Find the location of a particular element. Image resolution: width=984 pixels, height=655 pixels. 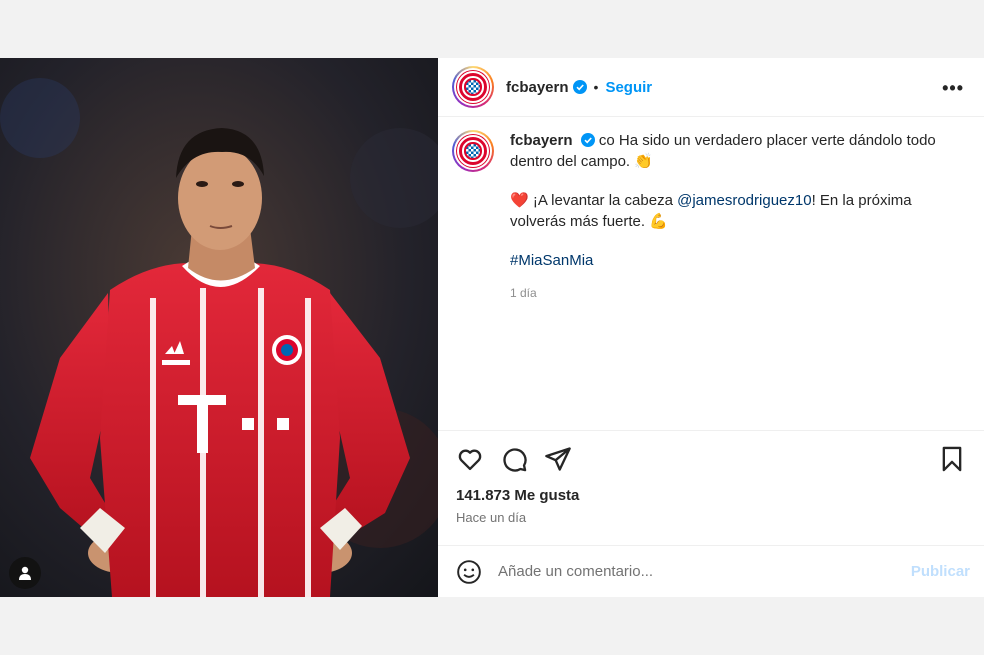

caption-avatar is located at coordinates (473, 151).